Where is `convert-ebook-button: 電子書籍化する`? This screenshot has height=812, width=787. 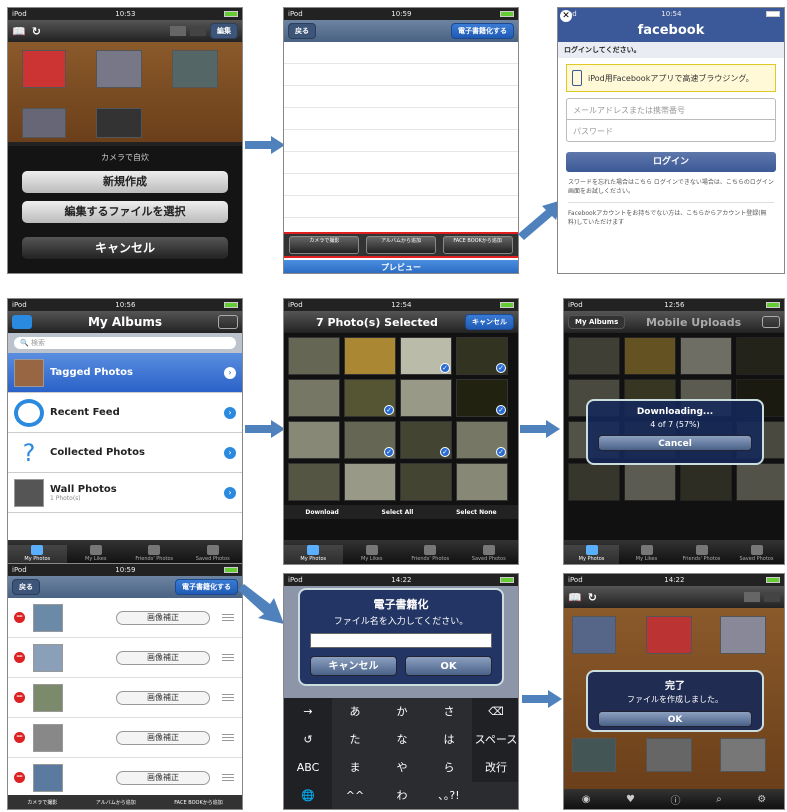 convert-ebook-button: 電子書籍化する is located at coordinates (482, 31).